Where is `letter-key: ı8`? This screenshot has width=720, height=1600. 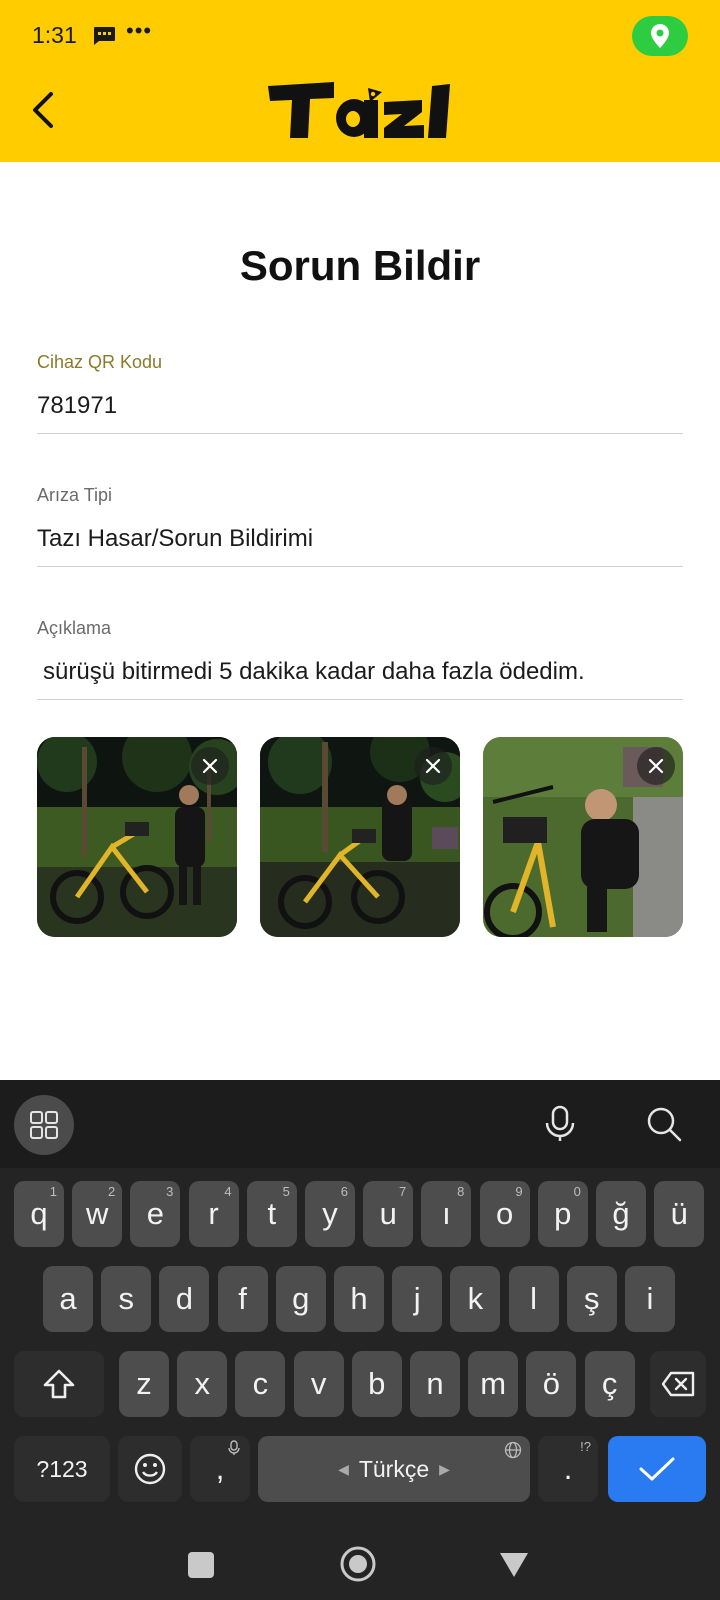 letter-key: ı8 is located at coordinates (446, 1214).